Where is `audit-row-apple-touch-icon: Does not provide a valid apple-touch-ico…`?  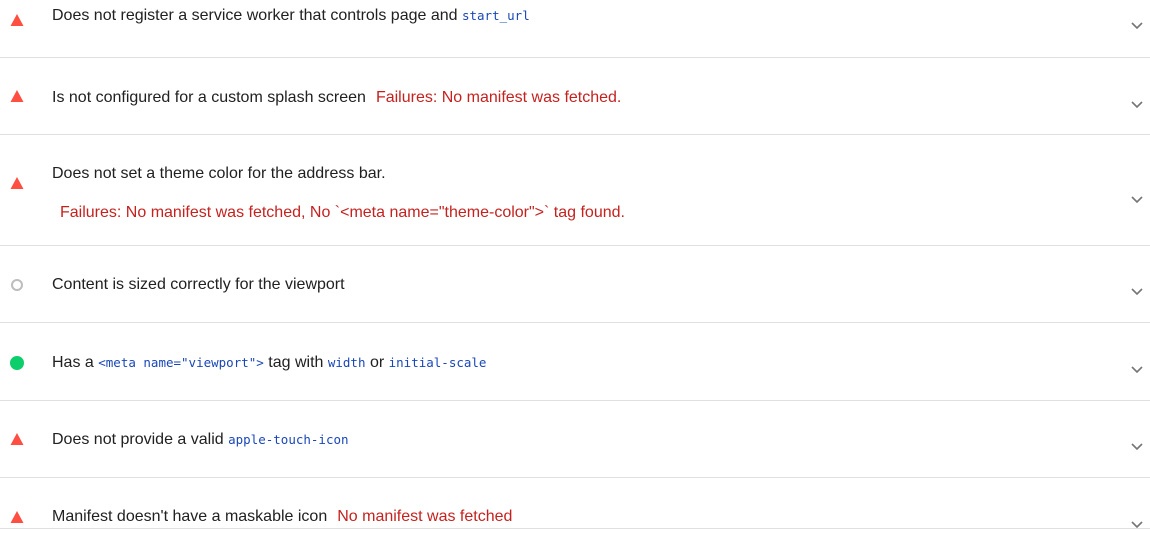 audit-row-apple-touch-icon: Does not provide a valid apple-touch-ico… is located at coordinates (575, 439).